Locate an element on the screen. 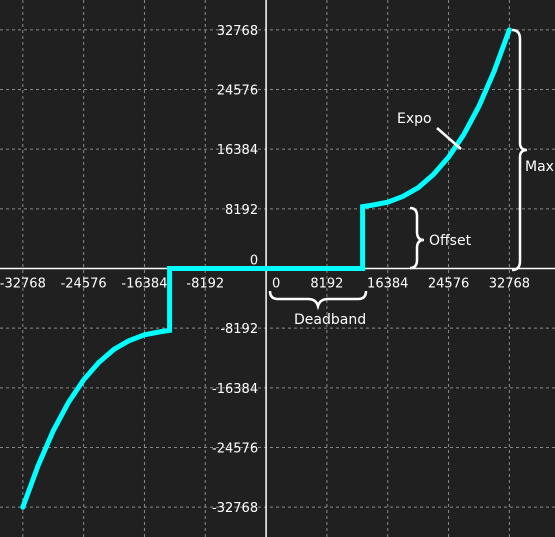 The height and width of the screenshot is (537, 555). expo-label: Expo is located at coordinates (414, 119).